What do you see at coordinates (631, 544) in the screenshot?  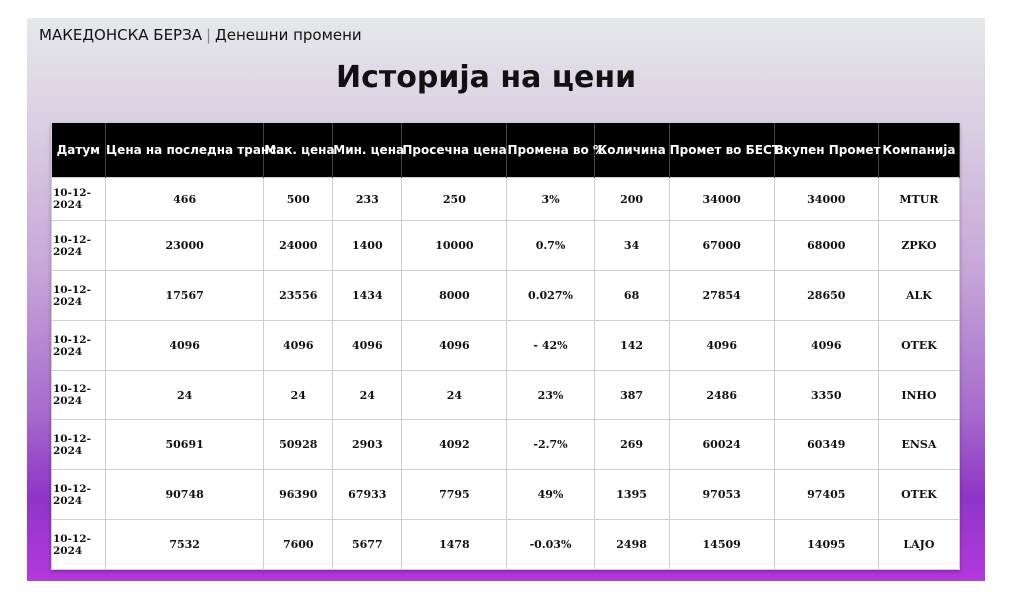 I see `table-cell: 2498` at bounding box center [631, 544].